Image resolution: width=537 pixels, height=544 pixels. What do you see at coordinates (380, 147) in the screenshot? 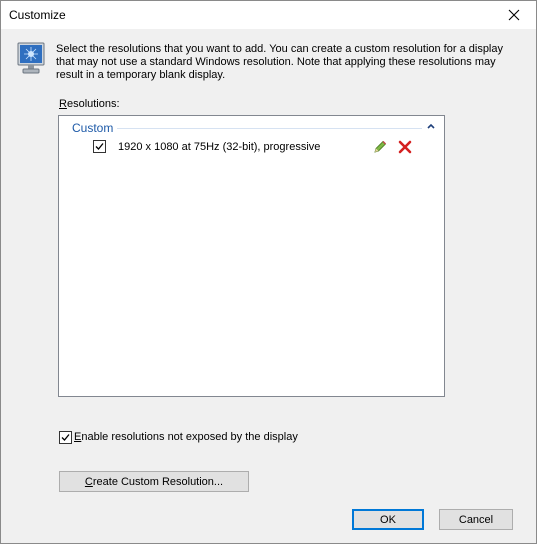
I see `pencil-icon` at bounding box center [380, 147].